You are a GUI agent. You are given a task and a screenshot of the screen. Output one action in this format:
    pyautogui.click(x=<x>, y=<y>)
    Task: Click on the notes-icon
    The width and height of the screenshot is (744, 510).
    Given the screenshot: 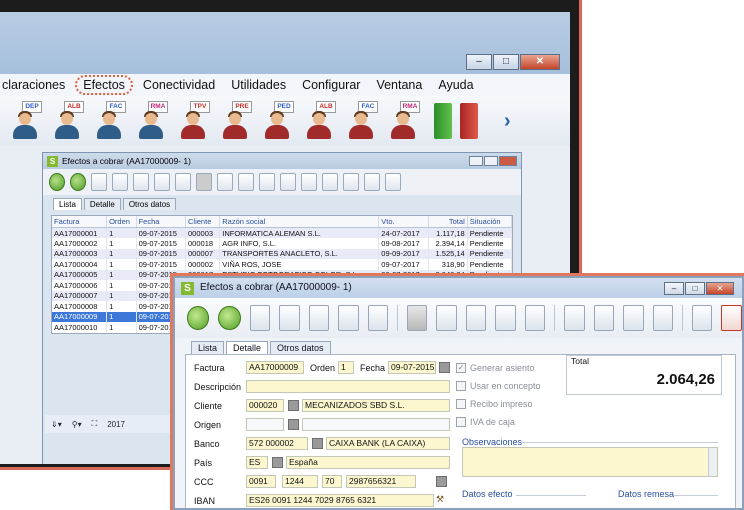 What is the action you would take?
    pyautogui.click(x=702, y=318)
    